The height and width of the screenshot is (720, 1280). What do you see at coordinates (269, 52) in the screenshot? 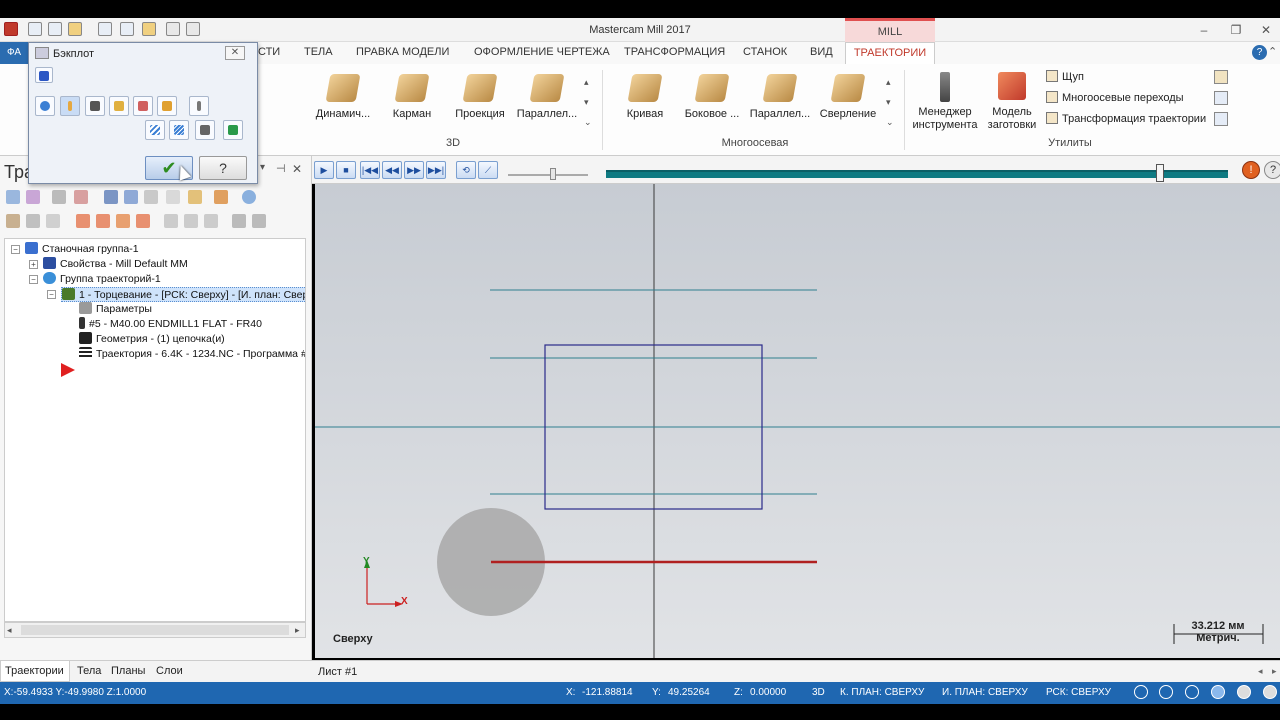
I see `tab-surfaces: СТИ` at bounding box center [269, 52].